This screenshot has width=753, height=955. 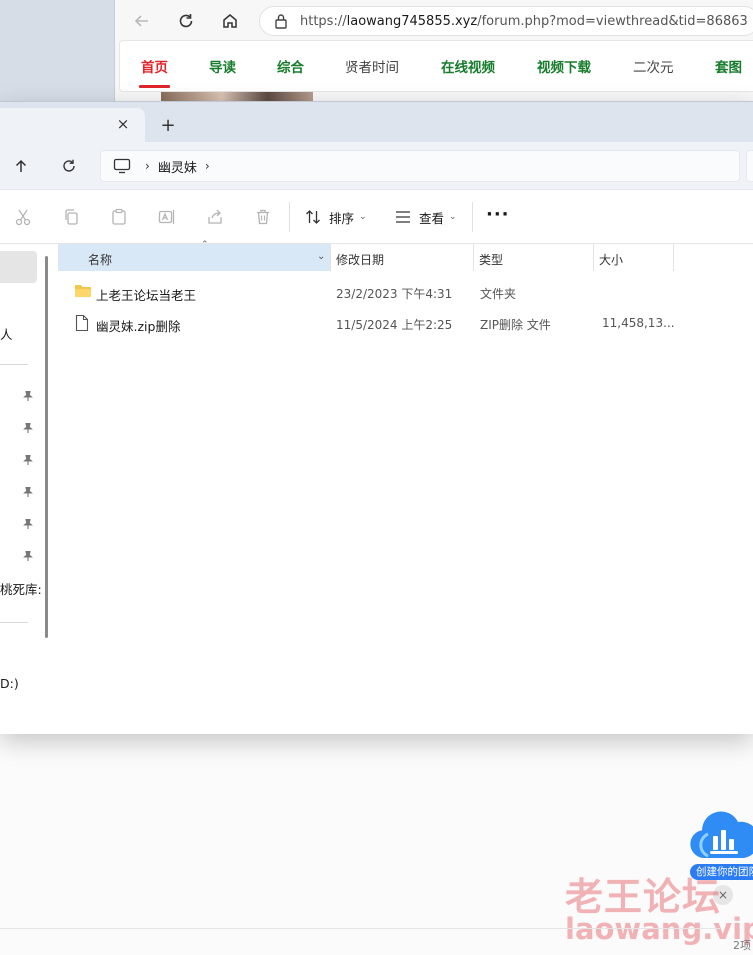 What do you see at coordinates (376, 724) in the screenshot?
I see `window-bottom-edge` at bounding box center [376, 724].